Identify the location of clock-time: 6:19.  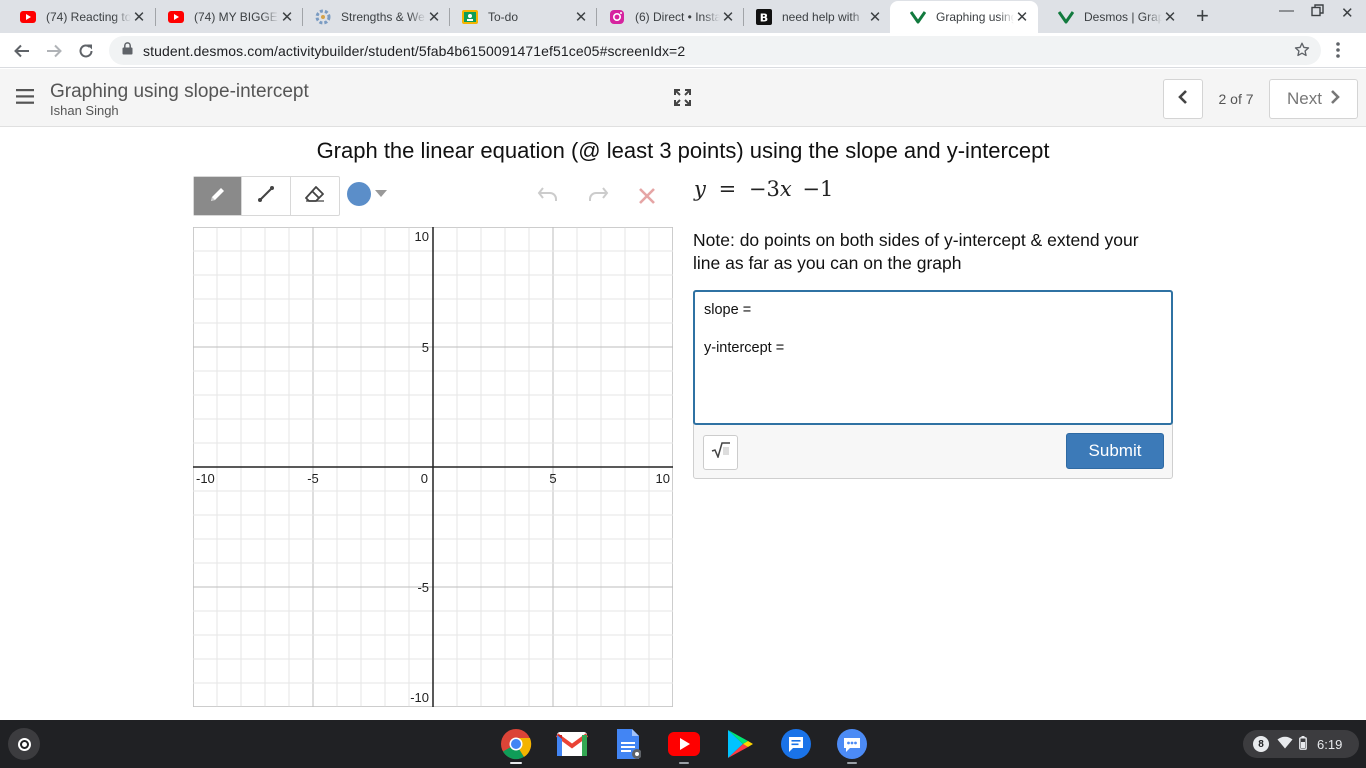
(1330, 744).